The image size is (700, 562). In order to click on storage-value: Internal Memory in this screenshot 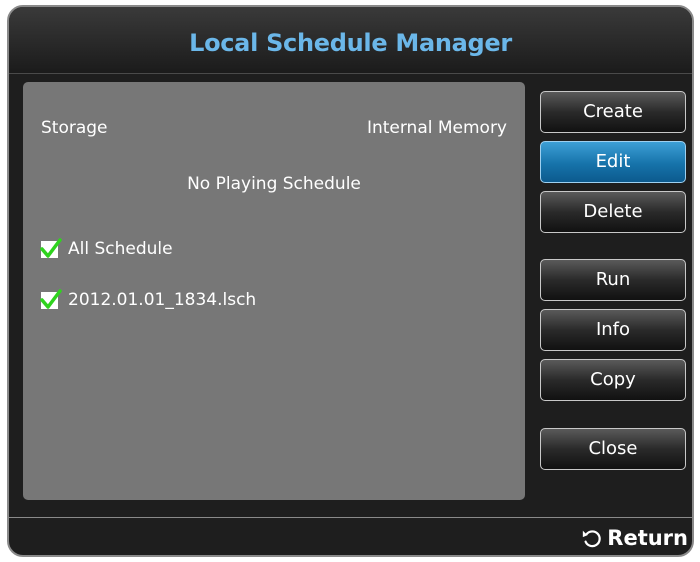, I will do `click(436, 128)`.